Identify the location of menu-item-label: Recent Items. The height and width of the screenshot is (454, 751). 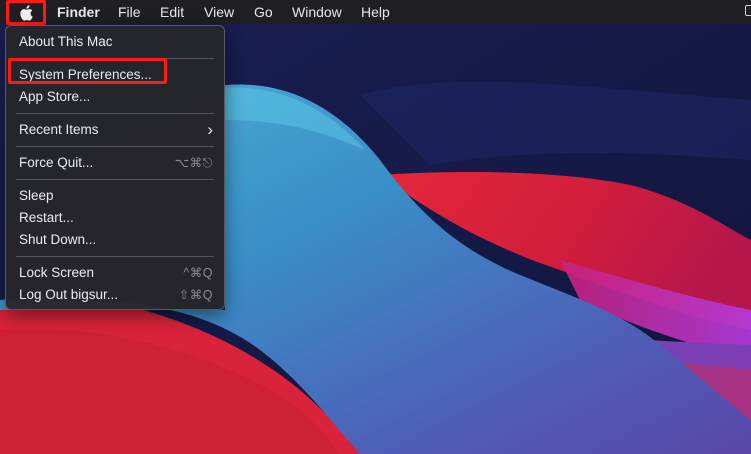
(59, 129).